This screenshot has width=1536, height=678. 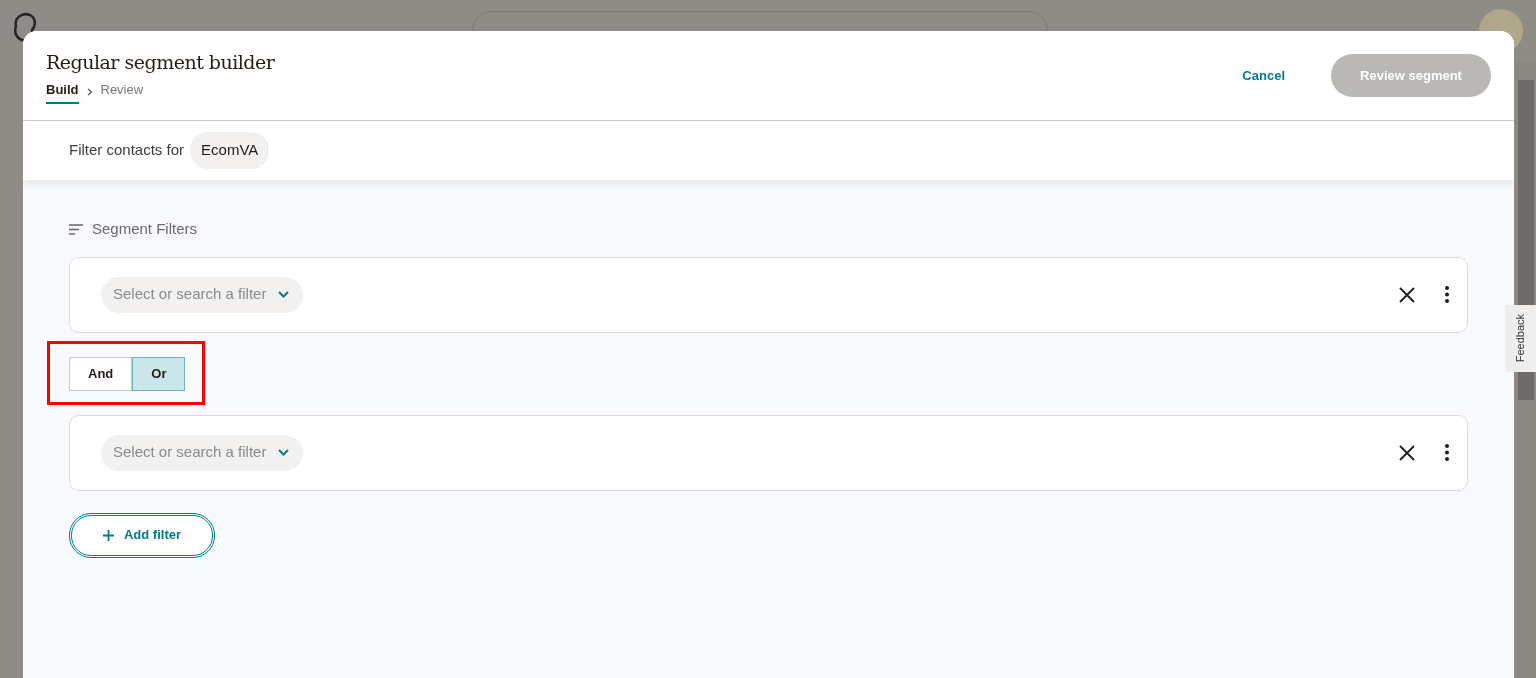 What do you see at coordinates (25, 27) in the screenshot?
I see `logo-icon` at bounding box center [25, 27].